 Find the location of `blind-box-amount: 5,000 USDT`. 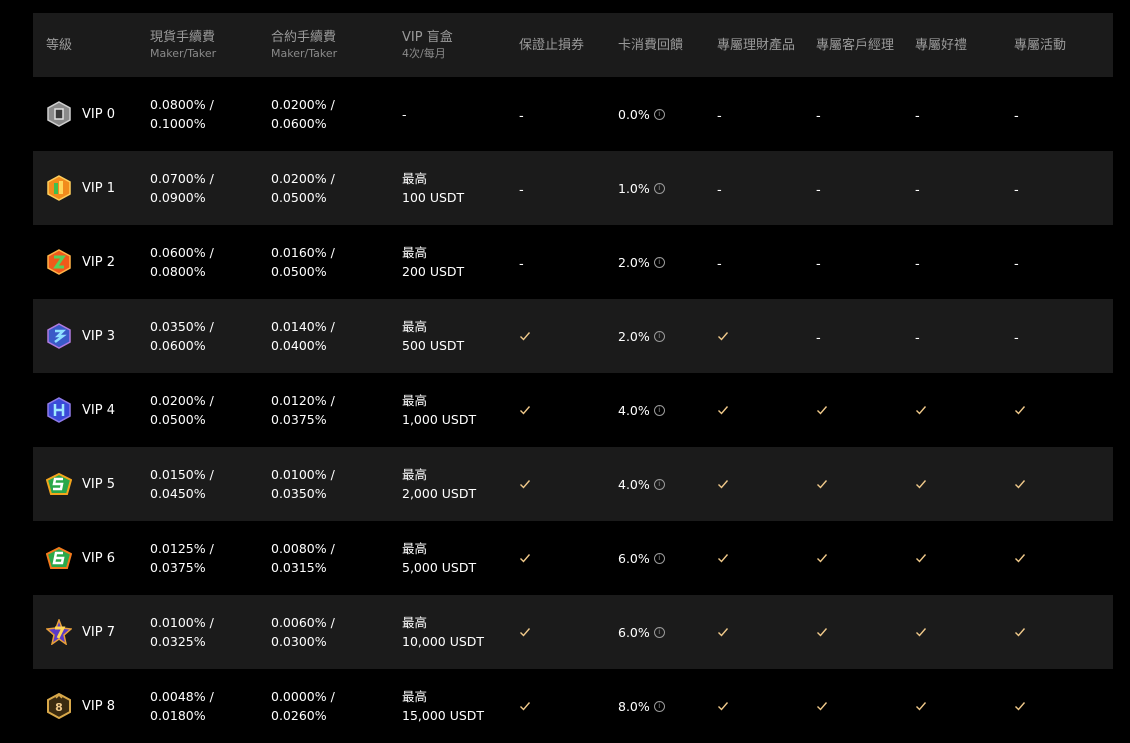

blind-box-amount: 5,000 USDT is located at coordinates (439, 567).